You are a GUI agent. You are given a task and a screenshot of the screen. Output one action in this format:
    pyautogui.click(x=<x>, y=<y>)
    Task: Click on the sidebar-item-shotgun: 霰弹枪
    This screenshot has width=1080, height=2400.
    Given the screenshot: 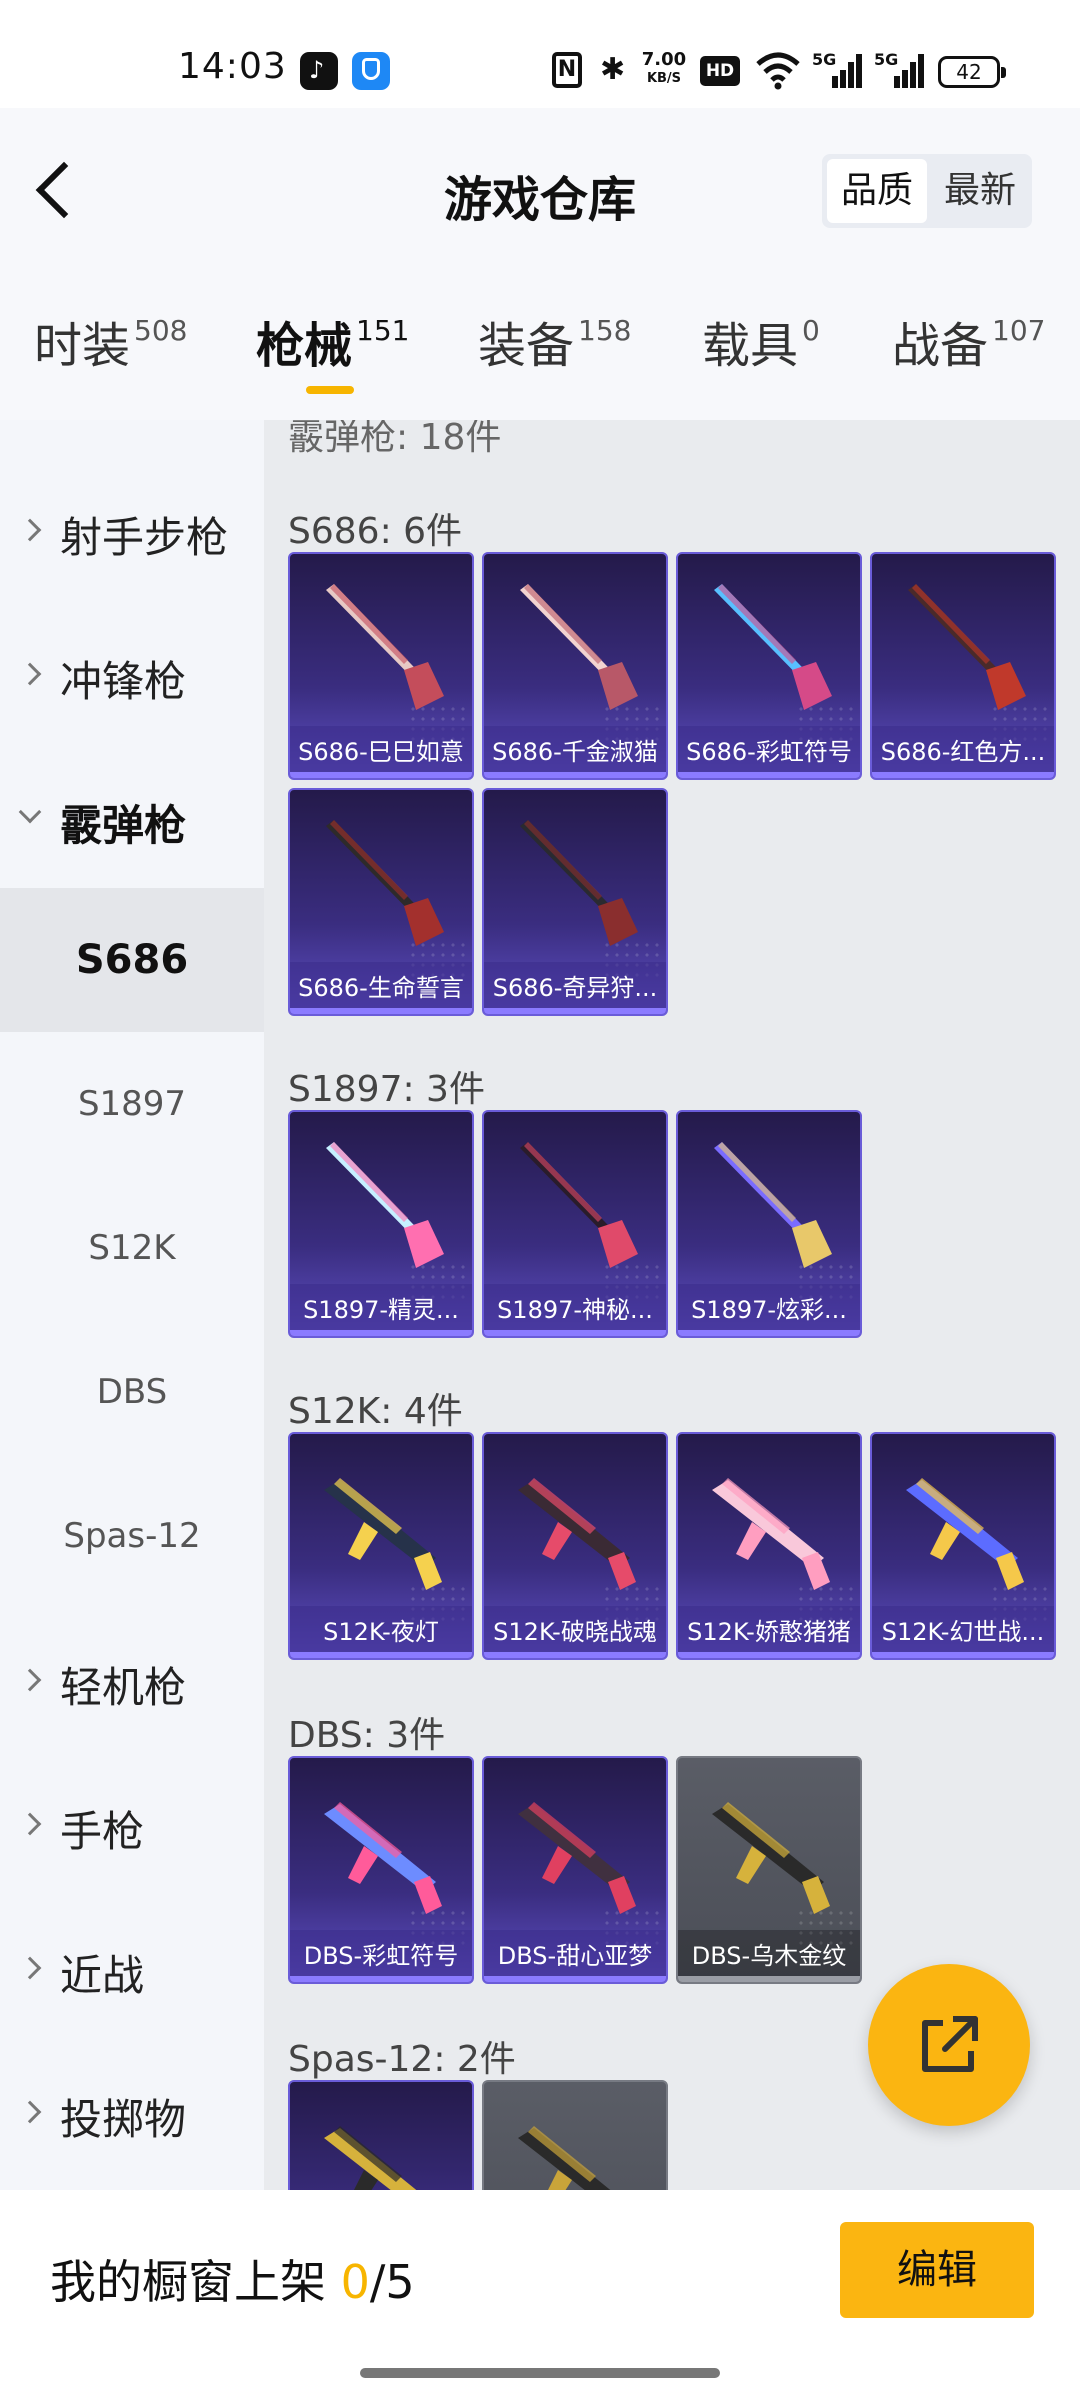 What is the action you would take?
    pyautogui.click(x=132, y=820)
    